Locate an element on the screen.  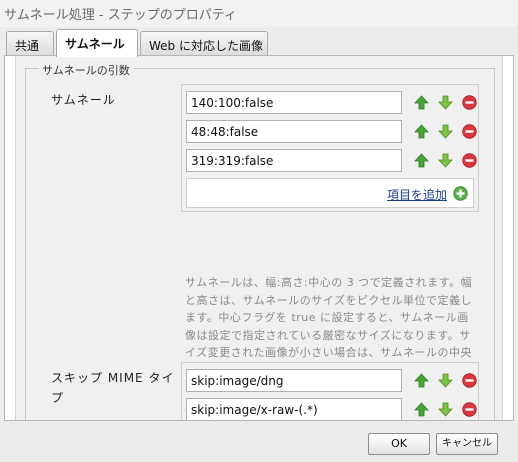
skip-mime-multifield: skip:image/dng skip:image/x-raw-(.*) is located at coordinates (330, 391).